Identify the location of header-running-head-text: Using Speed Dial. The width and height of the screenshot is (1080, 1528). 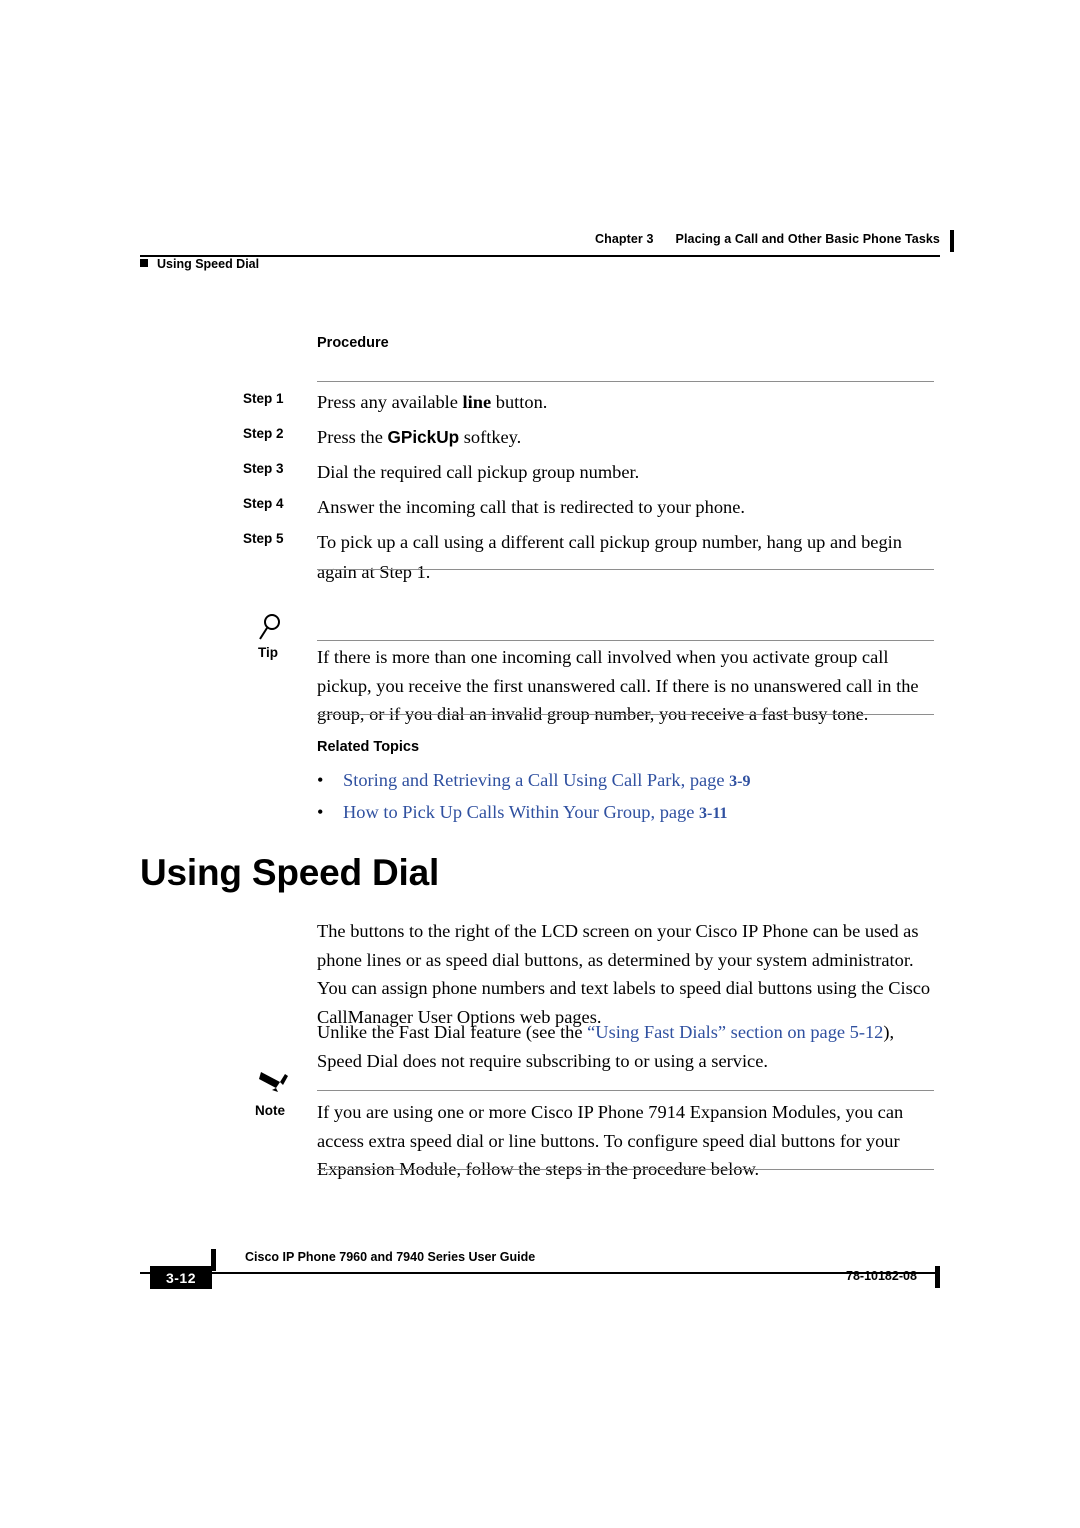
(208, 264).